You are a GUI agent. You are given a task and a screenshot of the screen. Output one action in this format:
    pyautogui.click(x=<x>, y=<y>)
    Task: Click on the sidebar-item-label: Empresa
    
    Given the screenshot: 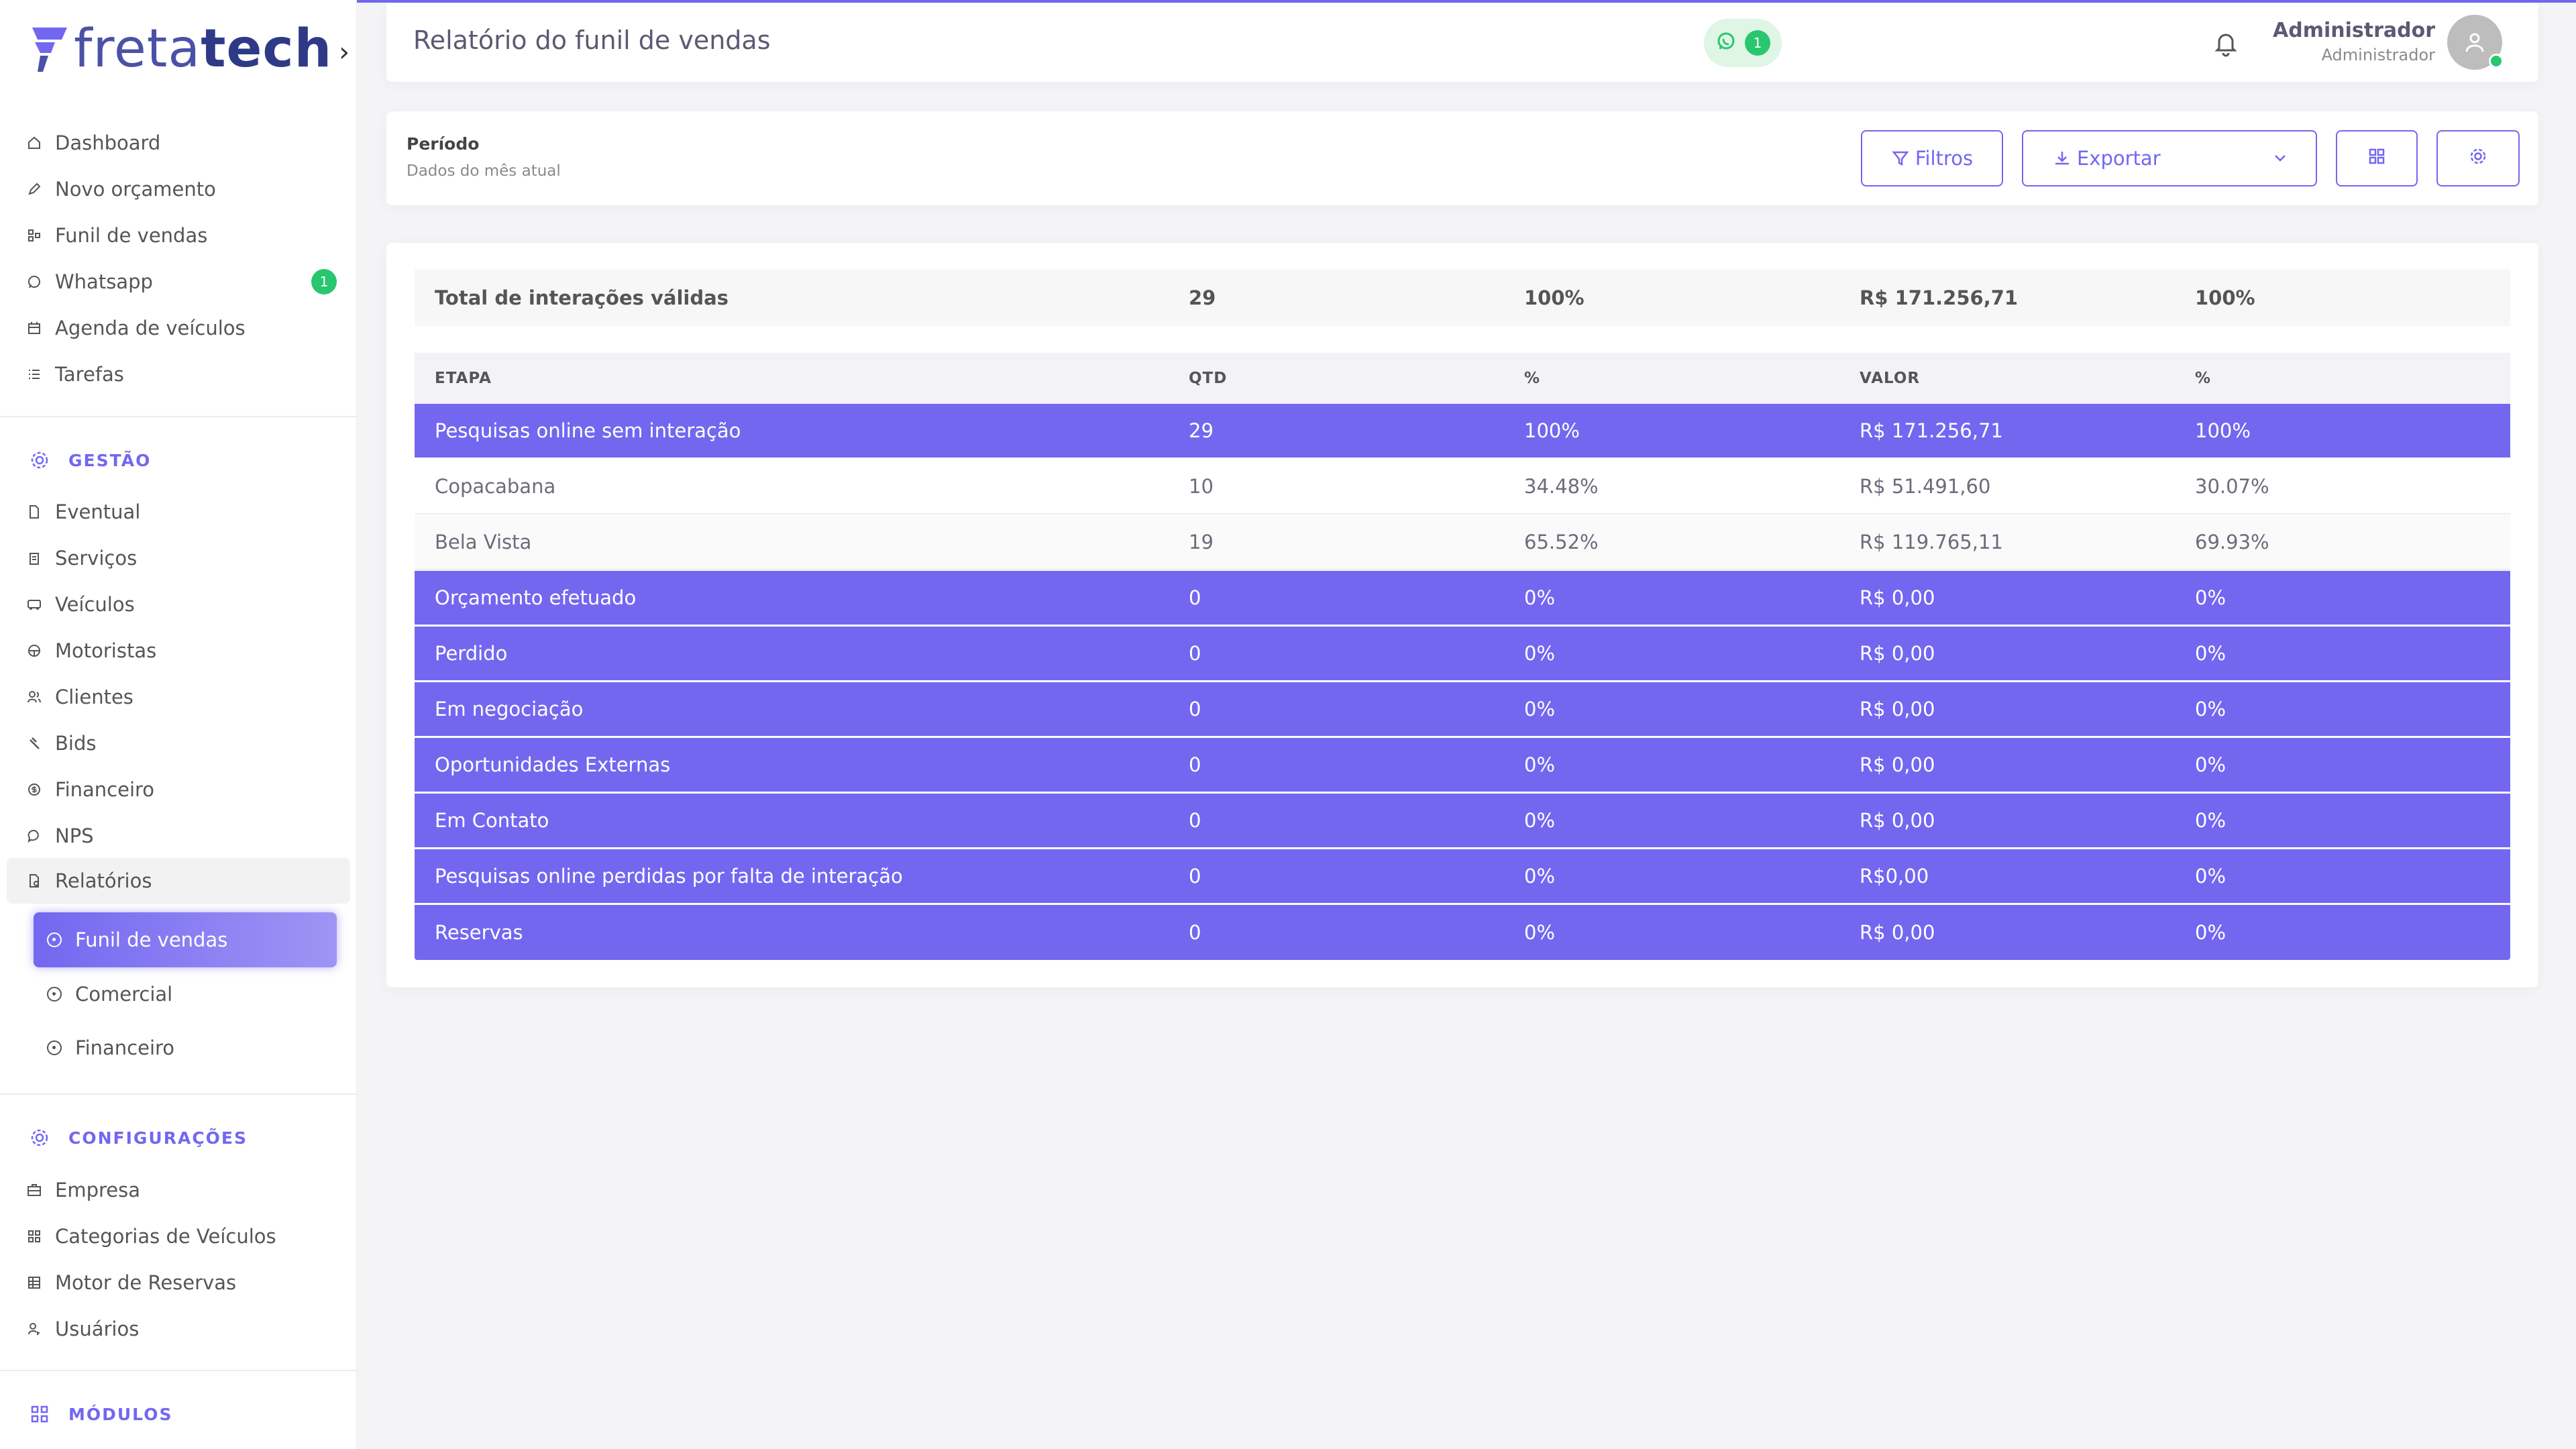 What is the action you would take?
    pyautogui.click(x=97, y=1190)
    